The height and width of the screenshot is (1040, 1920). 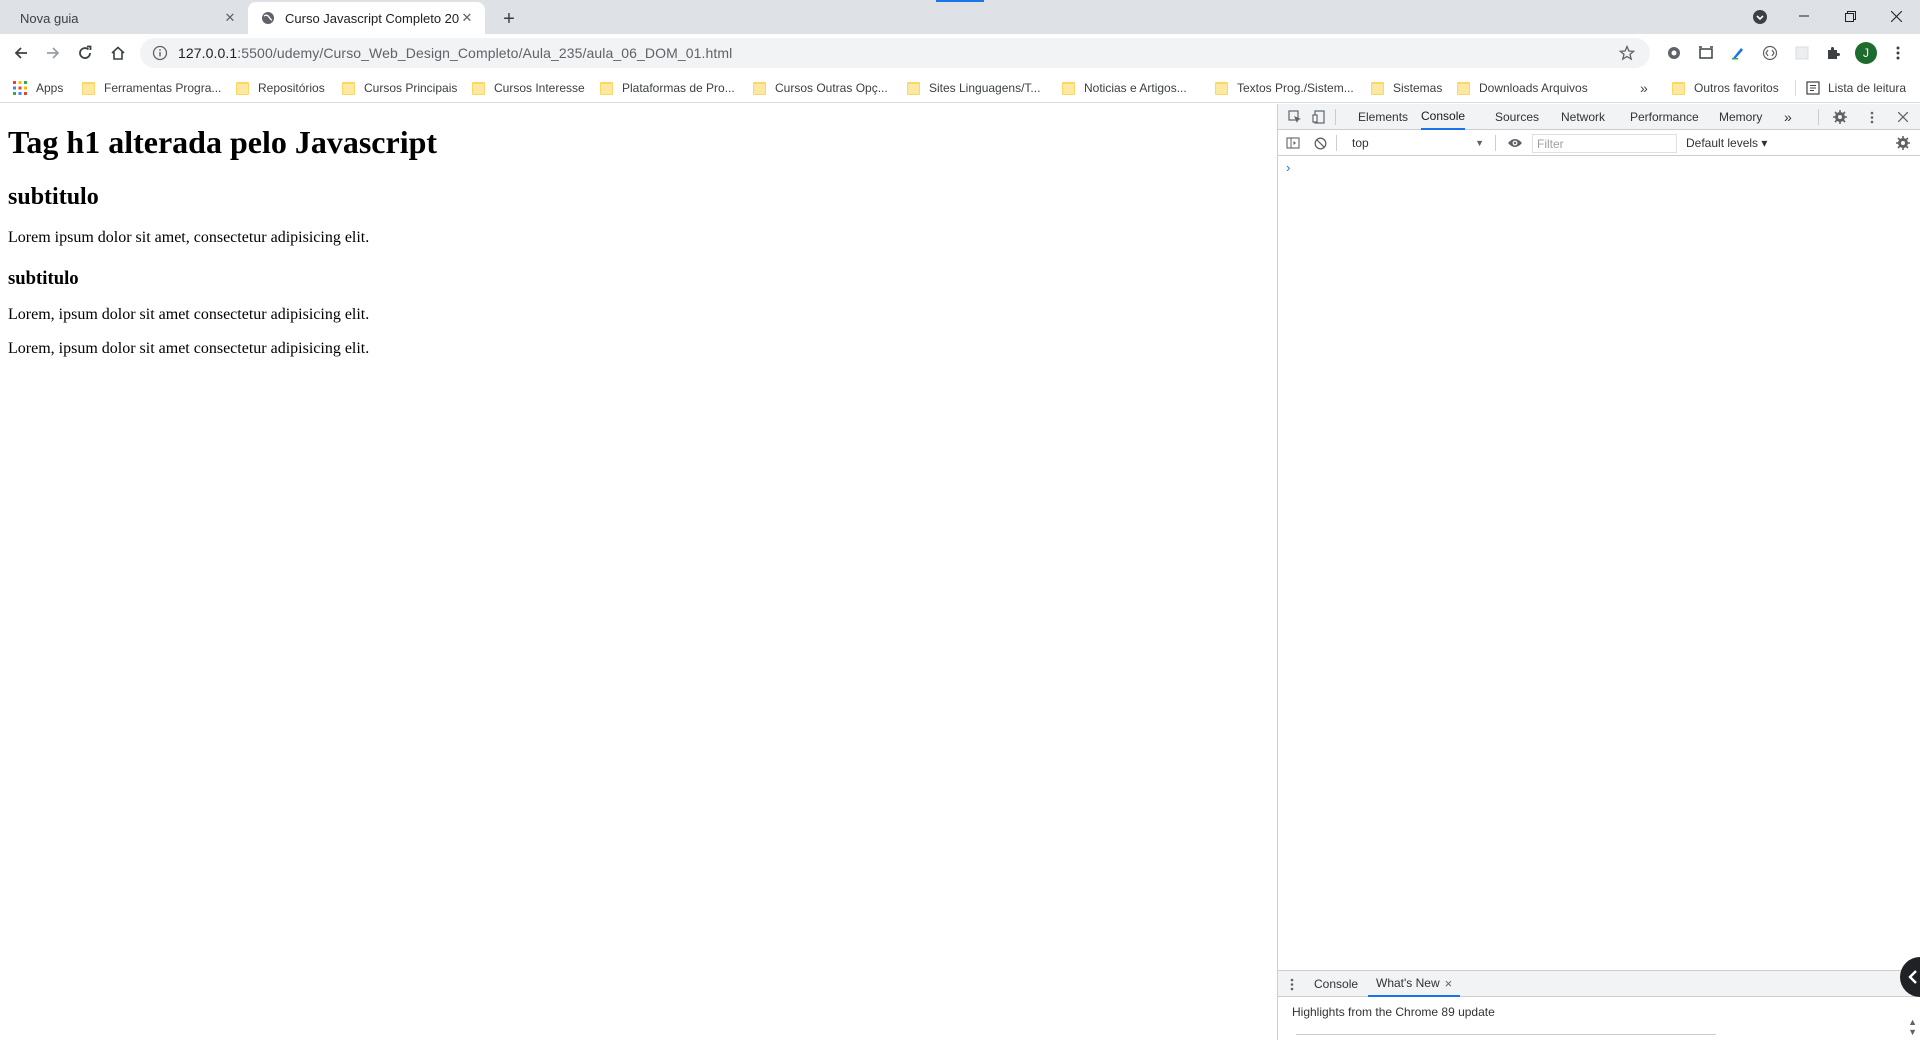 What do you see at coordinates (1726, 143) in the screenshot?
I see `log-levels-dropdown: Default levels ▾` at bounding box center [1726, 143].